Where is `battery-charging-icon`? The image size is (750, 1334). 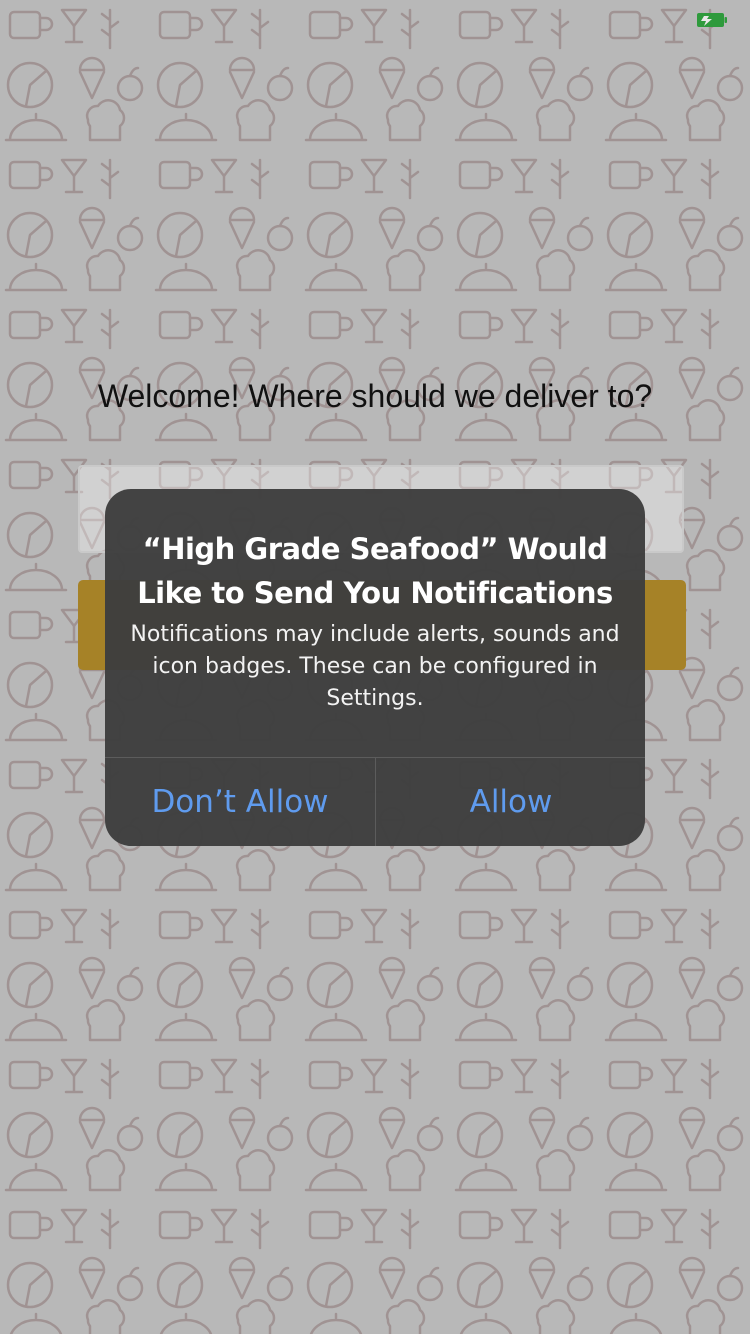 battery-charging-icon is located at coordinates (712, 20).